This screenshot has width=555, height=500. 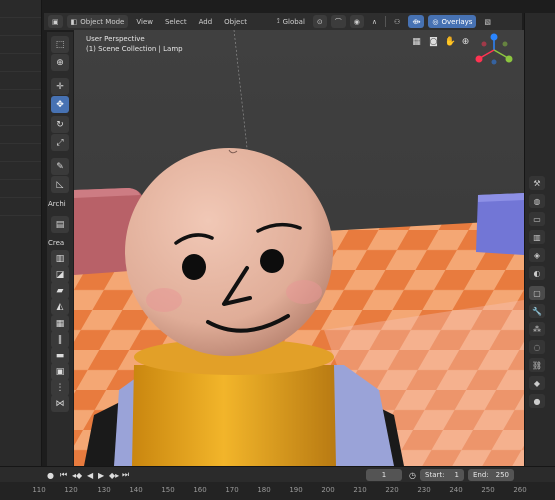 I want to click on view-title: User Perspective, so click(x=115, y=39).